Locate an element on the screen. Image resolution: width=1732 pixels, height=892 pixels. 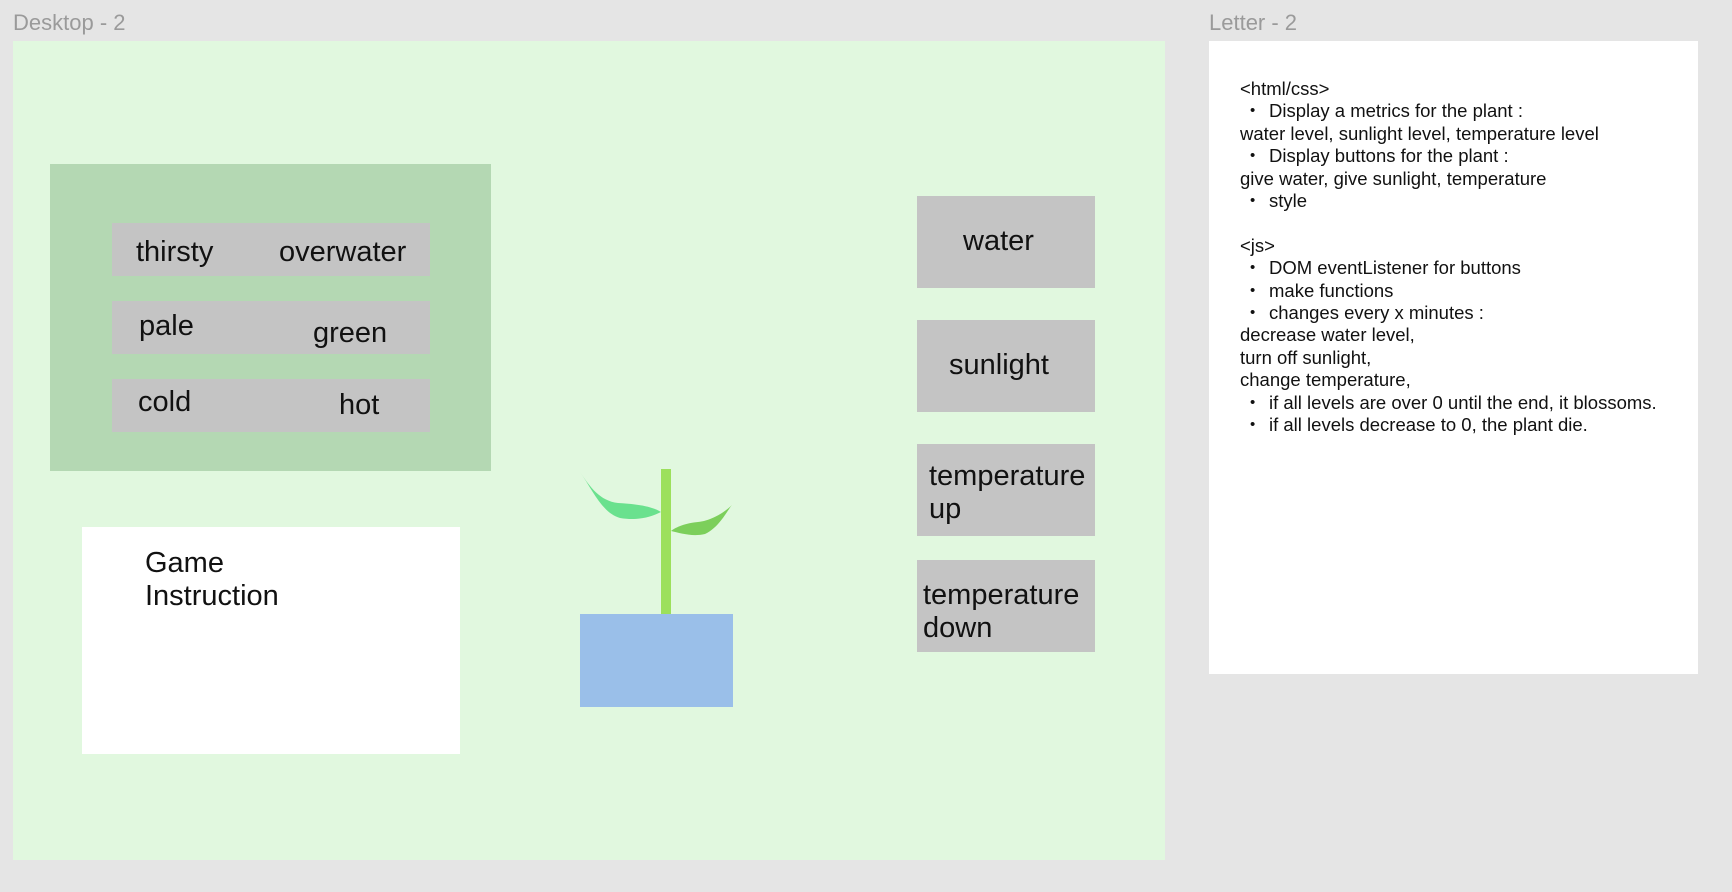
note-bullet: changes every x minutes : is located at coordinates (1465, 313).